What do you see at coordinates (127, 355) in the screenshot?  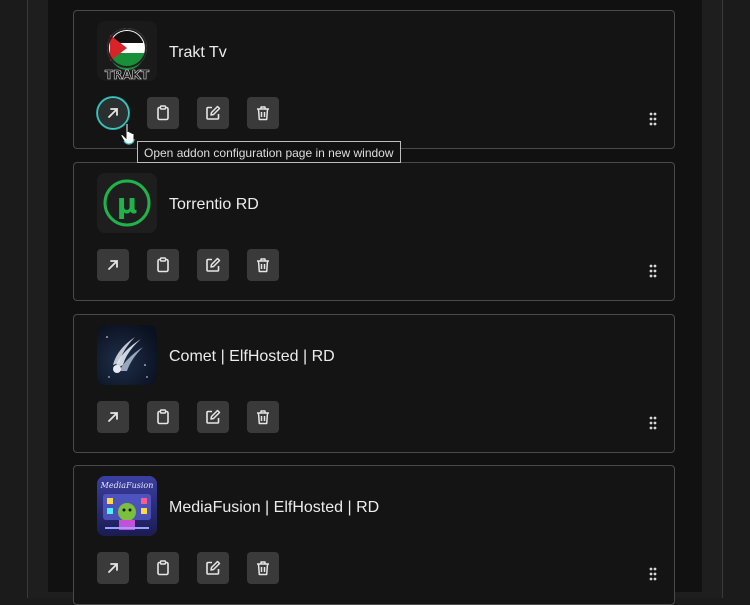 I see `comet-logo` at bounding box center [127, 355].